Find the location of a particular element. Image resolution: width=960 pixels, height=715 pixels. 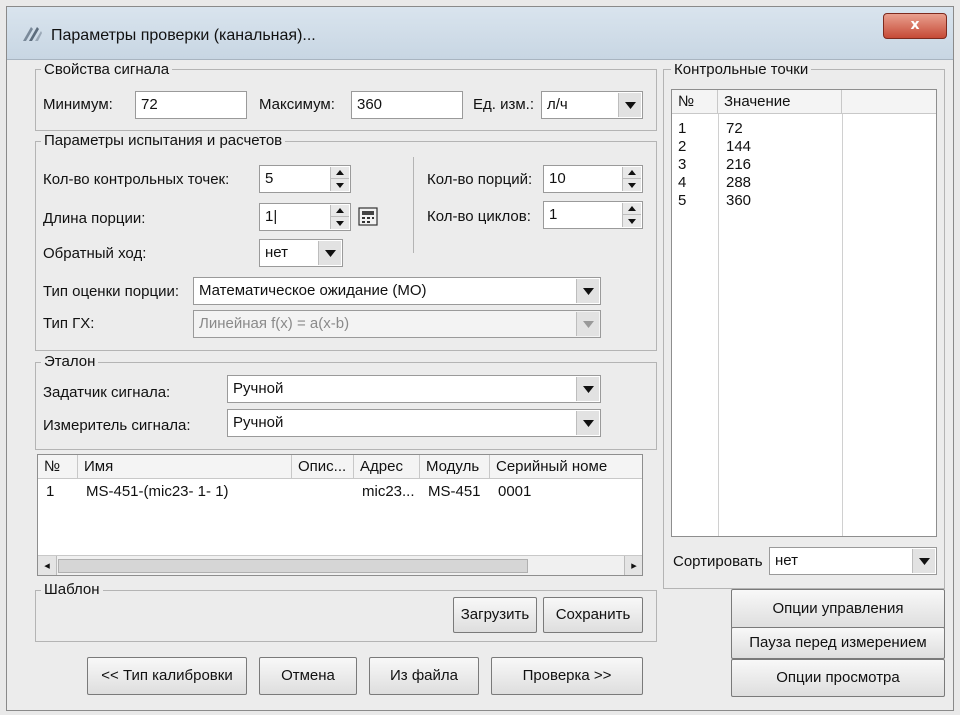

table-cell: MS-451-(mic23- 1- 1) is located at coordinates (157, 491).